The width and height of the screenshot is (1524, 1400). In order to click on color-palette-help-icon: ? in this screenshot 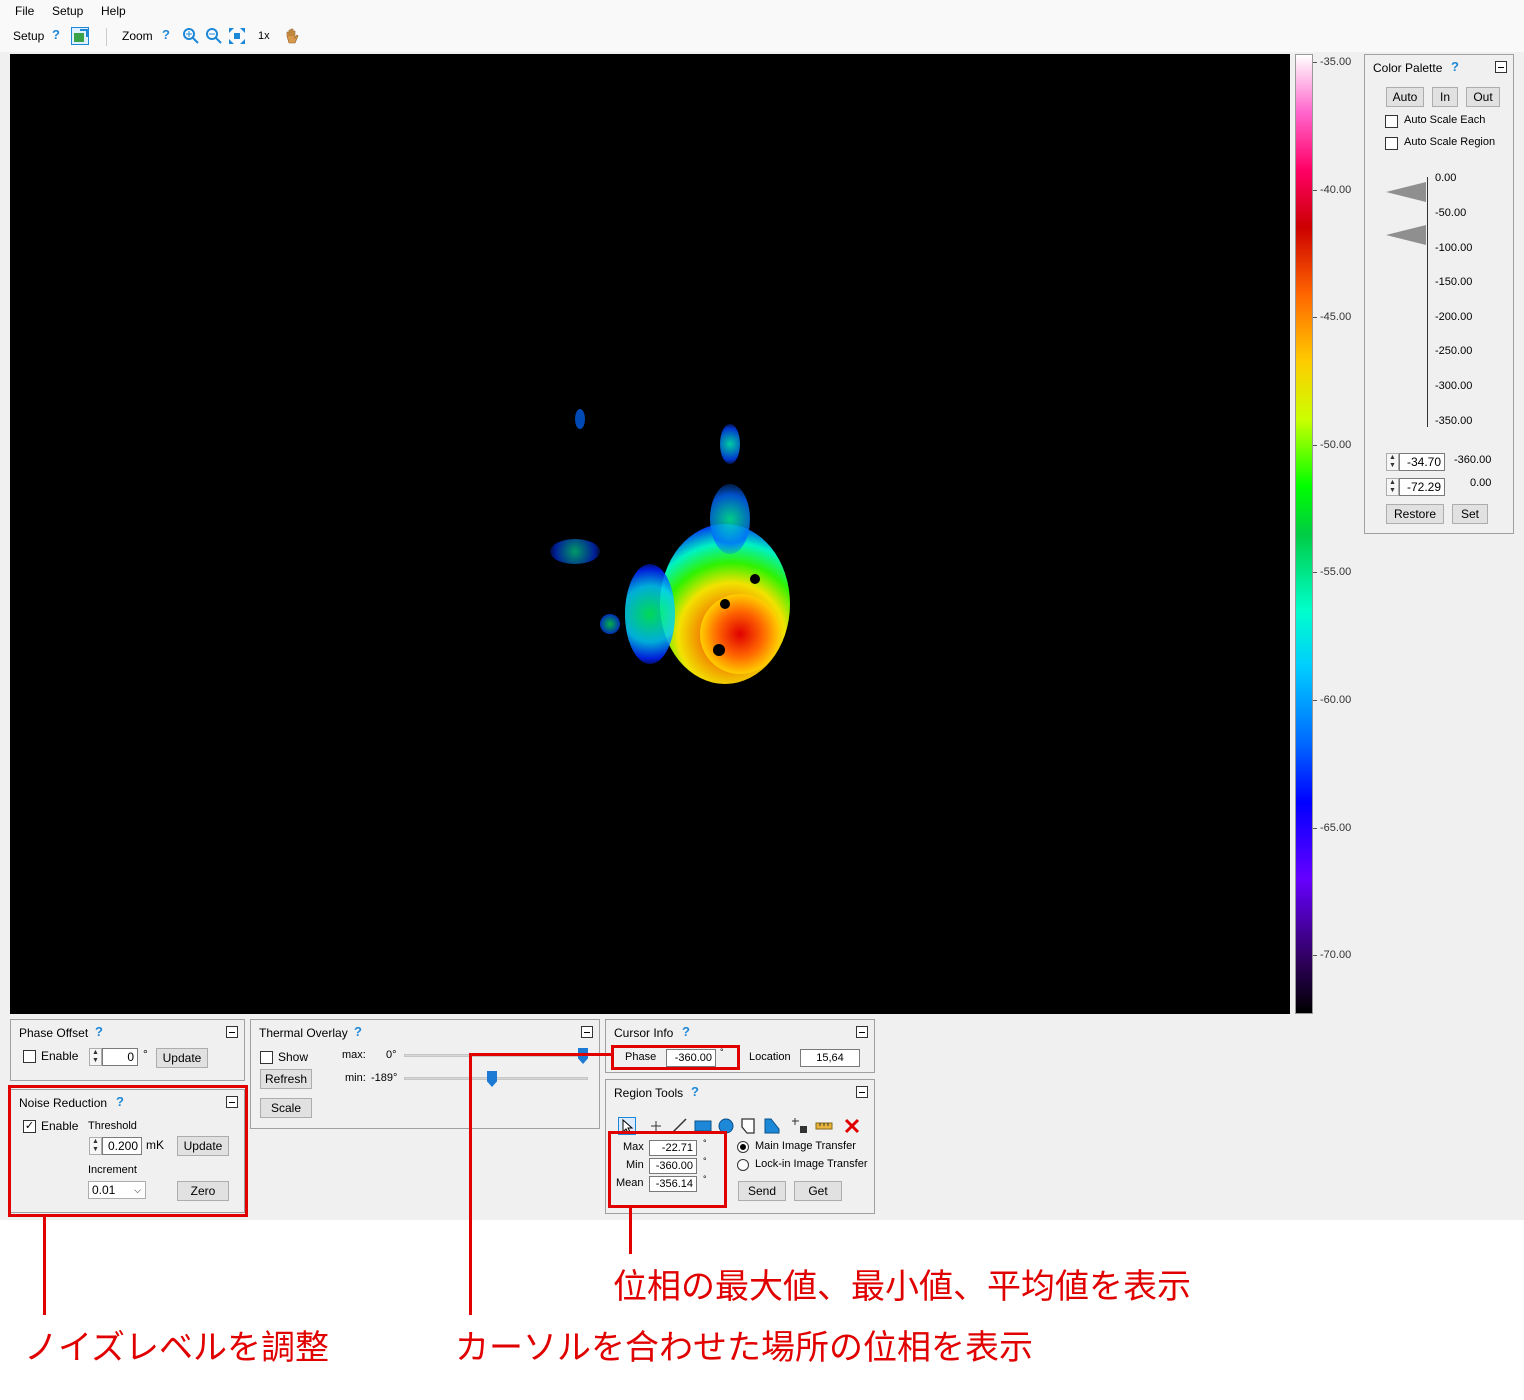, I will do `click(1455, 66)`.